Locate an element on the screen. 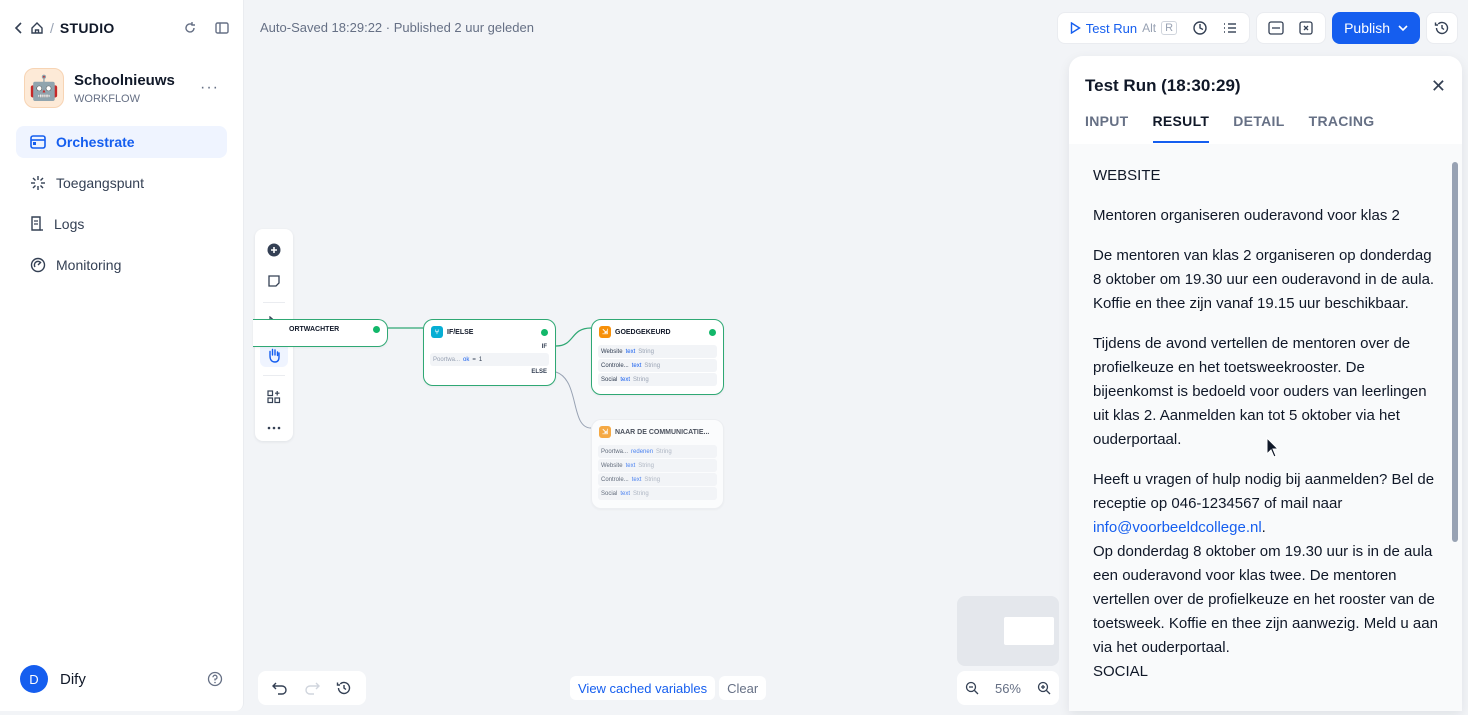 Image resolution: width=1468 pixels, height=715 pixels. node-gatekeeper: ORTWACHTER is located at coordinates (320, 333).